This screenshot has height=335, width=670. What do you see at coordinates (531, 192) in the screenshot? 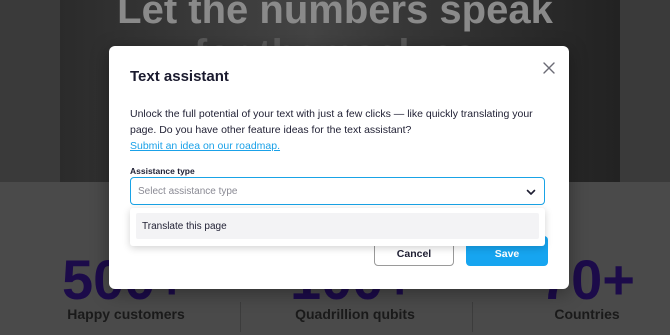
I see `chevron-down-icon` at bounding box center [531, 192].